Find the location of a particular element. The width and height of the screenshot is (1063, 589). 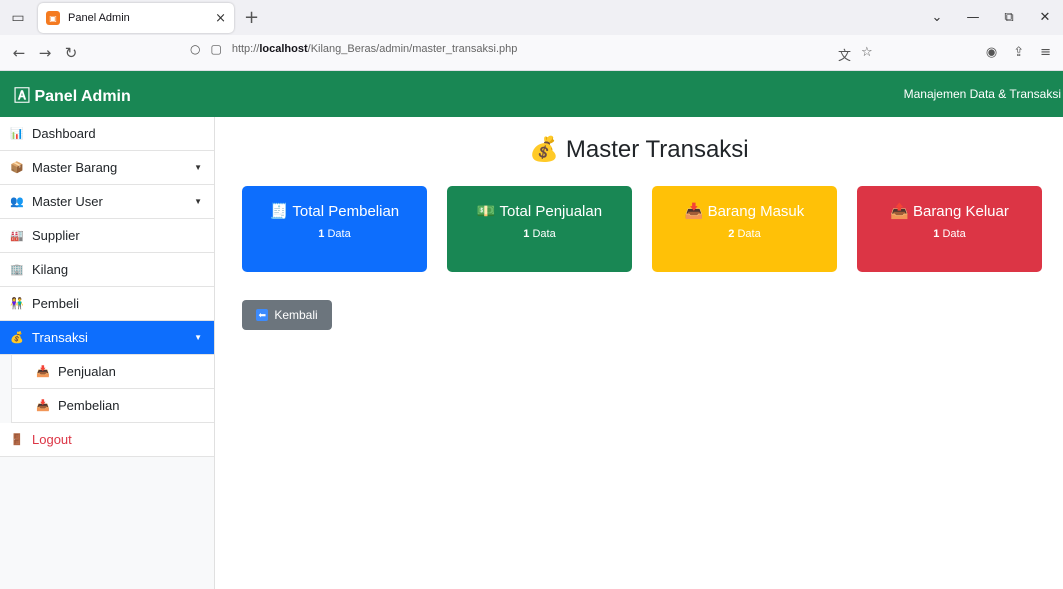

back-button: ⬅ Kembali is located at coordinates (287, 315).